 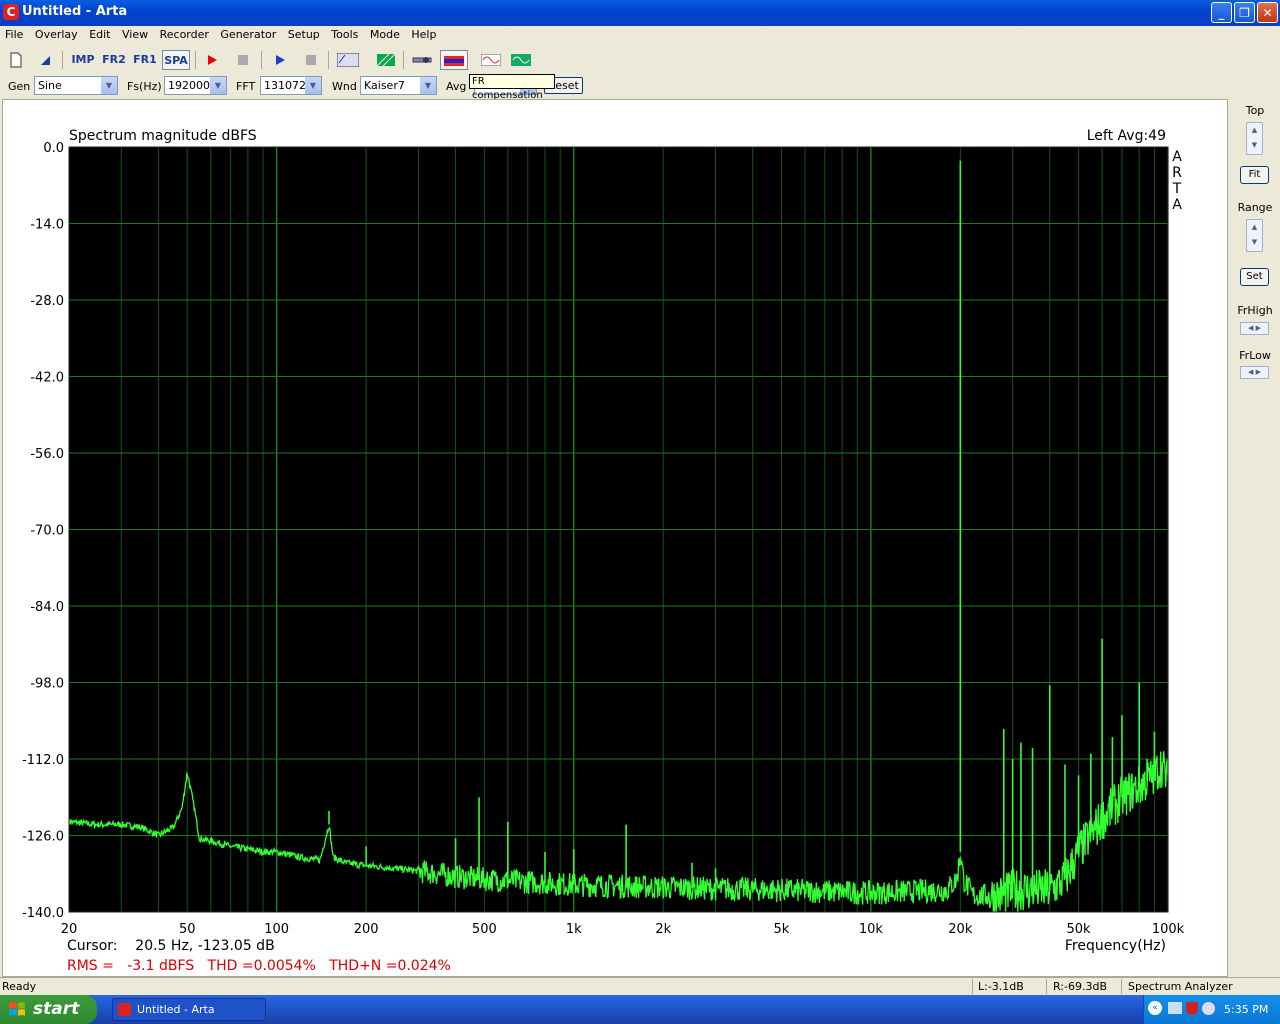 What do you see at coordinates (75, 11) in the screenshot?
I see `window-title: Untitled - Arta` at bounding box center [75, 11].